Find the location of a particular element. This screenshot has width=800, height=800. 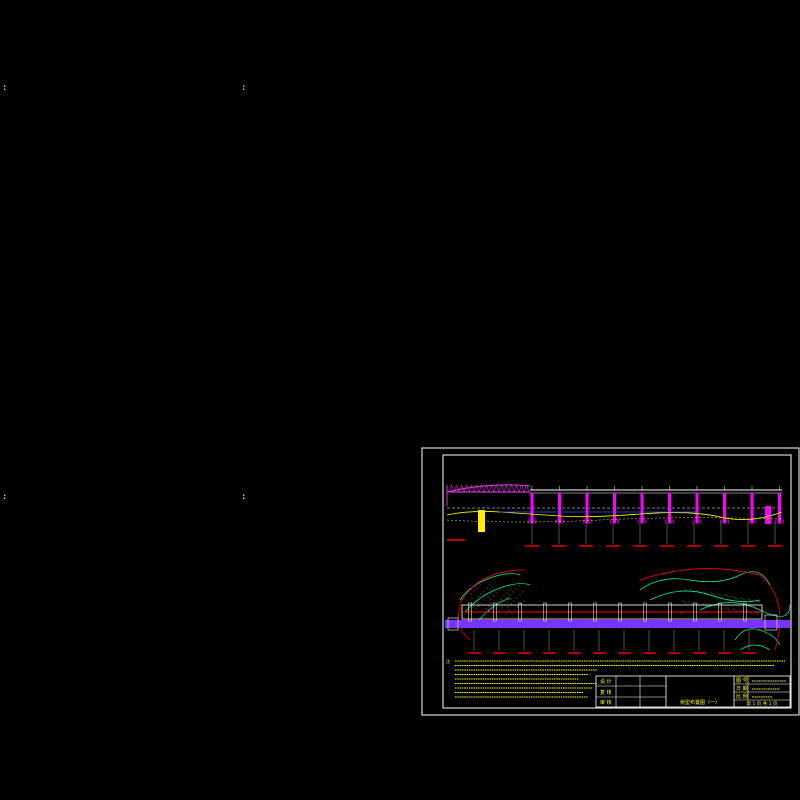

pier-label-group is located at coordinates (614, 535).